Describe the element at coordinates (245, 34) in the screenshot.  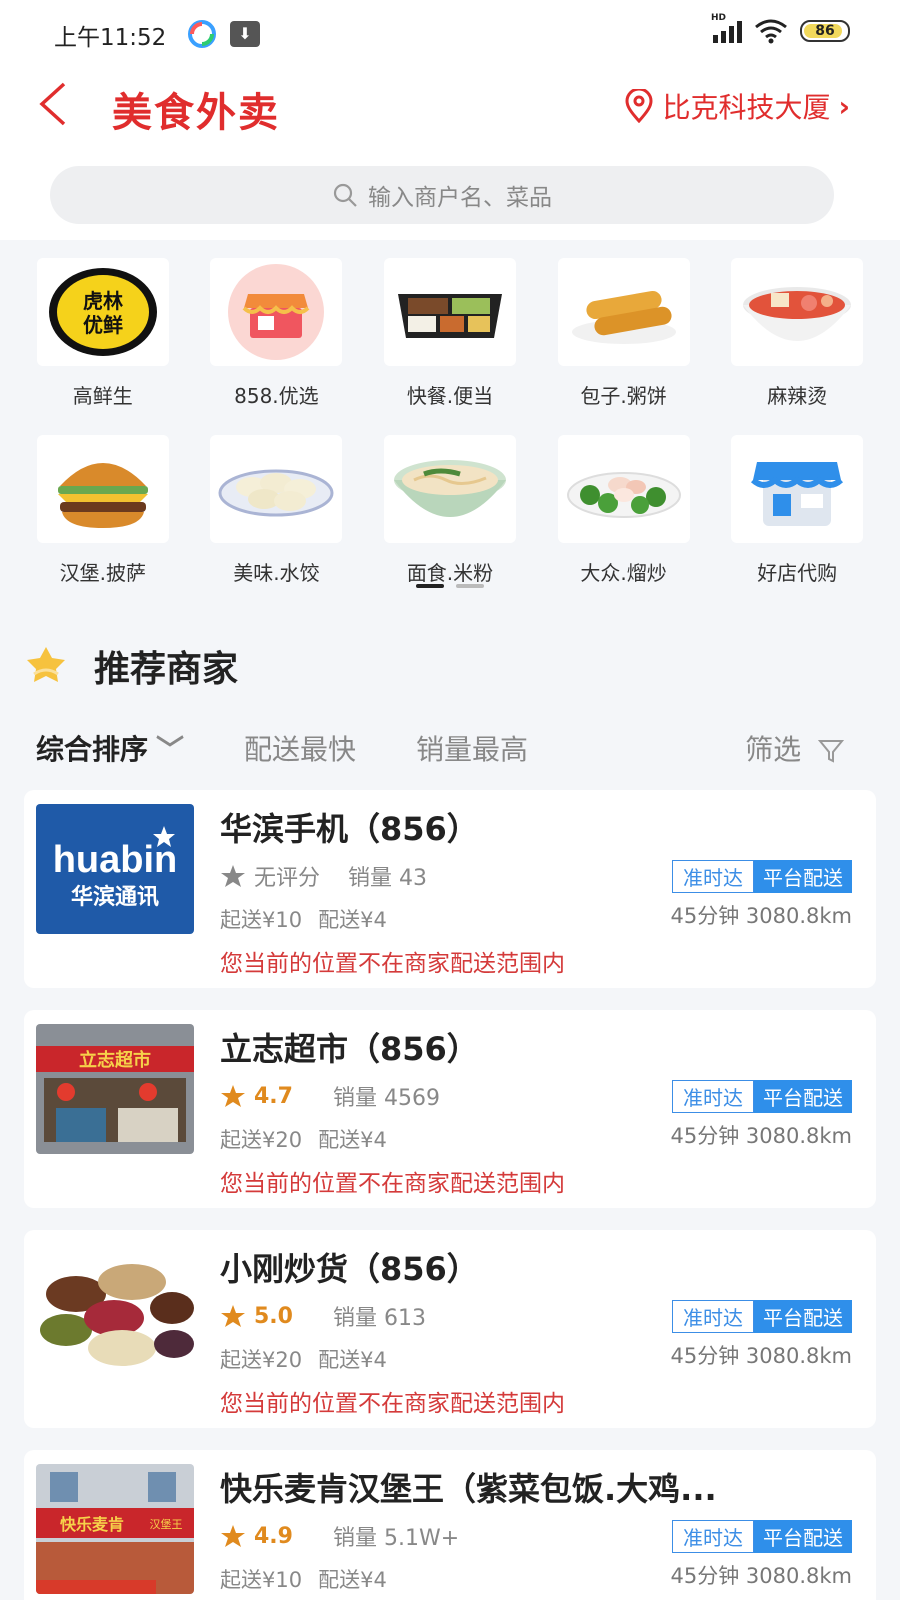
I see `download-icon: ⬇` at that location.